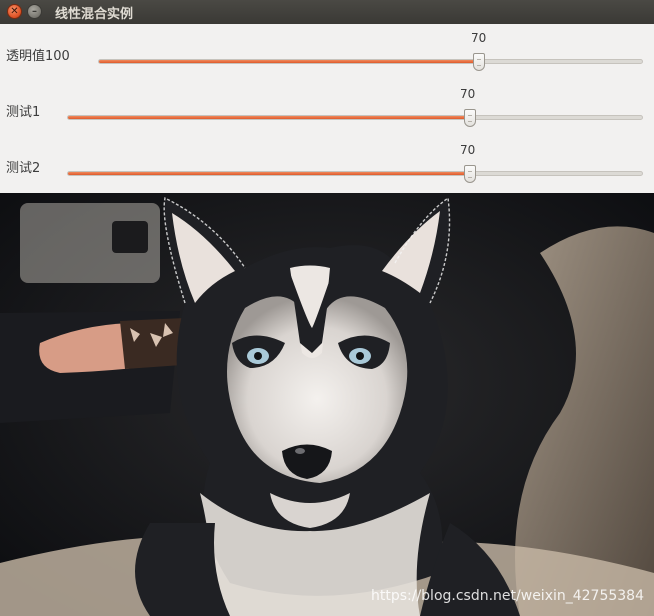 This screenshot has width=654, height=616. I want to click on window-title: 线性混合实例, so click(94, 14).